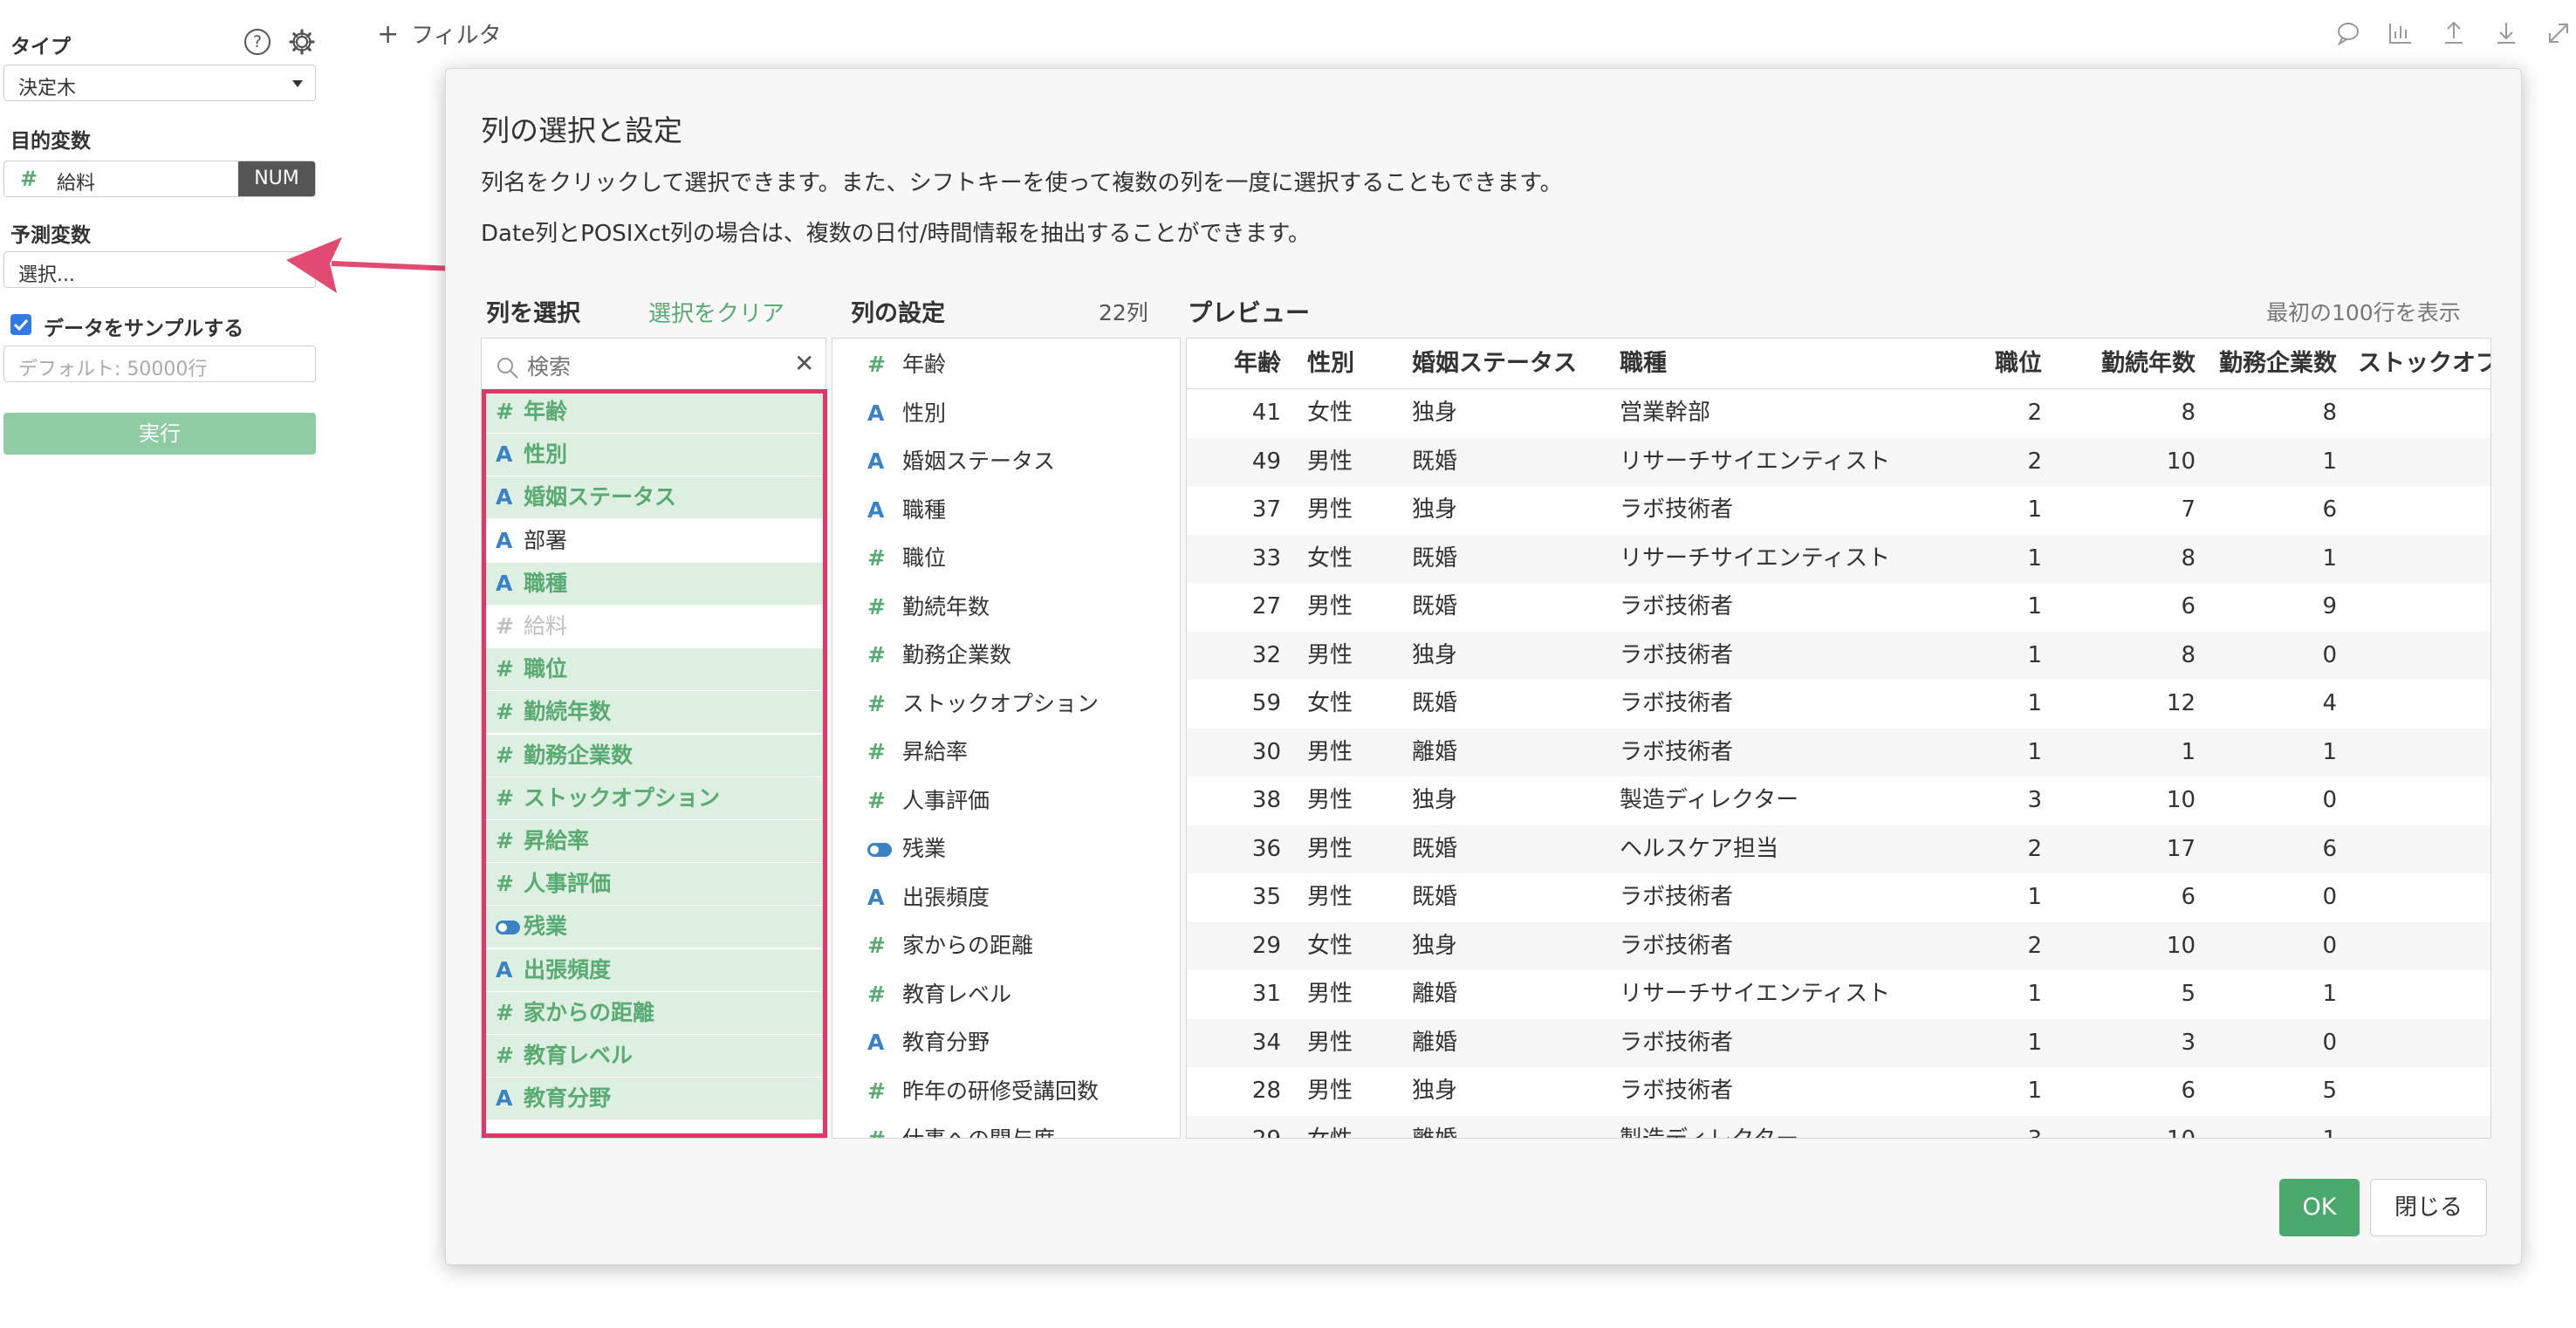 The width and height of the screenshot is (2576, 1328). I want to click on table-cell: 既婚, so click(1435, 848).